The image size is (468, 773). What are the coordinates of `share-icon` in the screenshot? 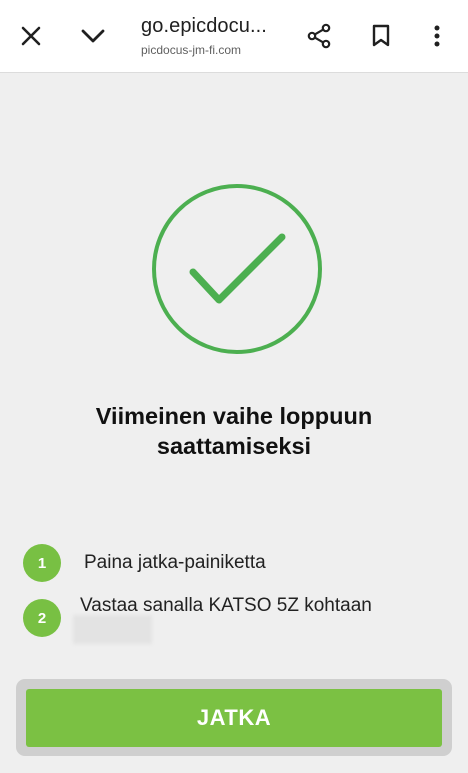 It's located at (319, 36).